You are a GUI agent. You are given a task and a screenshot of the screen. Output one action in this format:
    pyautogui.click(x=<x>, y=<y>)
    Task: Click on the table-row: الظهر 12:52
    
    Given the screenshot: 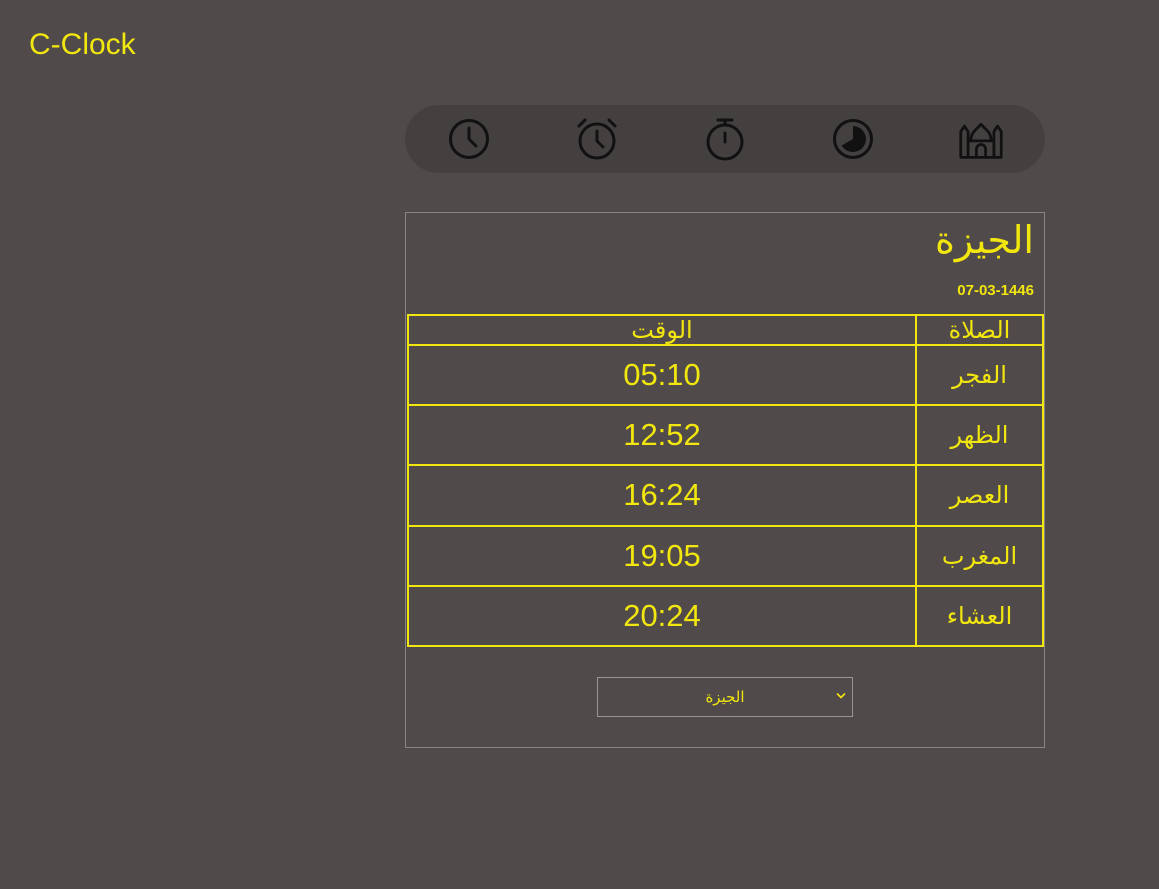 What is the action you would take?
    pyautogui.click(x=725, y=435)
    